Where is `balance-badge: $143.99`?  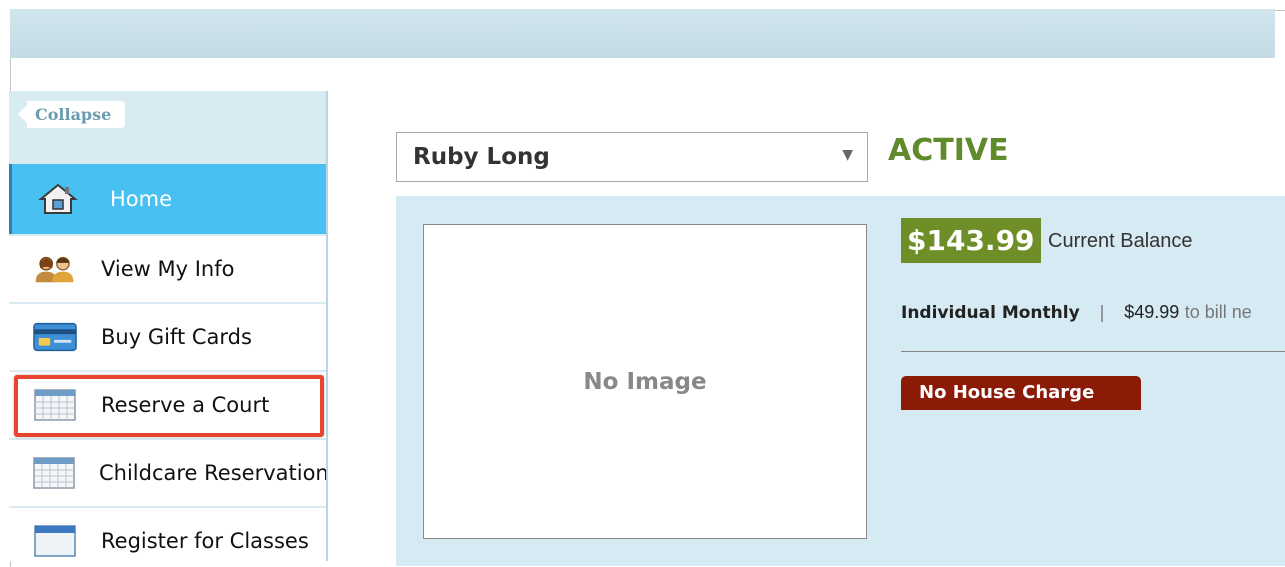 balance-badge: $143.99 is located at coordinates (971, 240).